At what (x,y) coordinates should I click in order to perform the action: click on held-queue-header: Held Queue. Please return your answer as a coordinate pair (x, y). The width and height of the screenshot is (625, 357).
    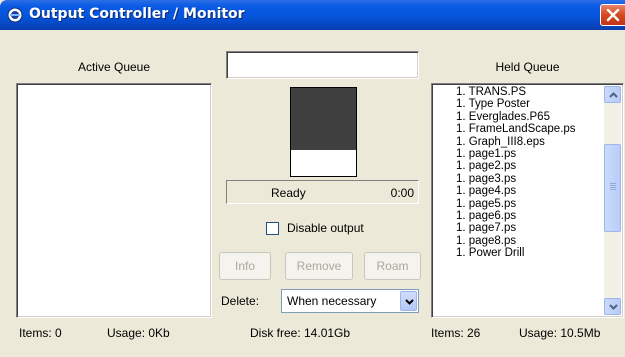
    Looking at the image, I should click on (527, 67).